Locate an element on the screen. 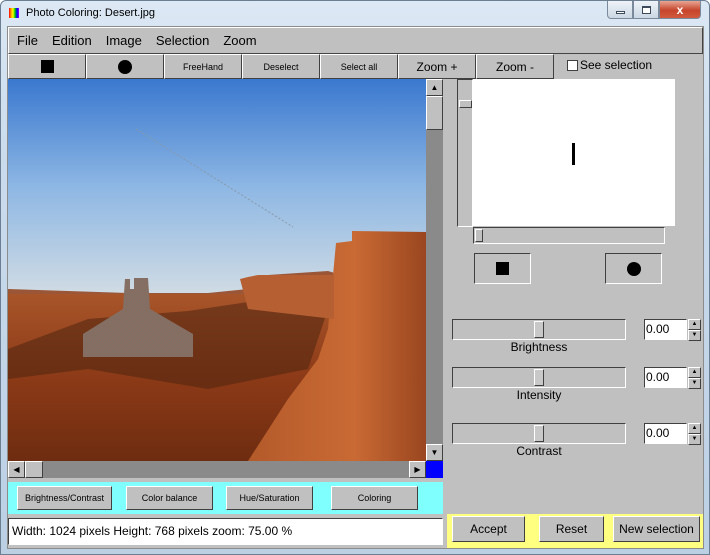 The height and width of the screenshot is (555, 710). color-swatch is located at coordinates (434, 469).